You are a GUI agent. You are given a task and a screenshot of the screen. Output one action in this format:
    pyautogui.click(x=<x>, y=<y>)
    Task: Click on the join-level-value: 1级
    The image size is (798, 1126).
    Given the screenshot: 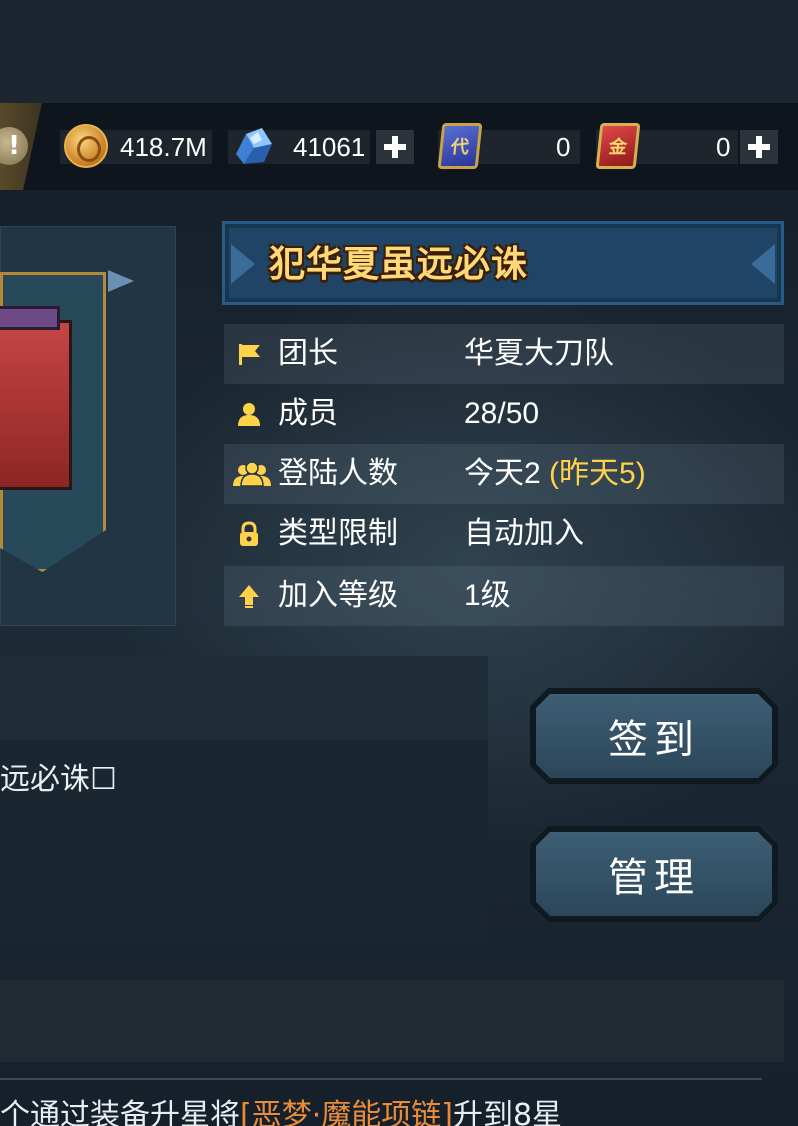 What is the action you would take?
    pyautogui.click(x=487, y=595)
    